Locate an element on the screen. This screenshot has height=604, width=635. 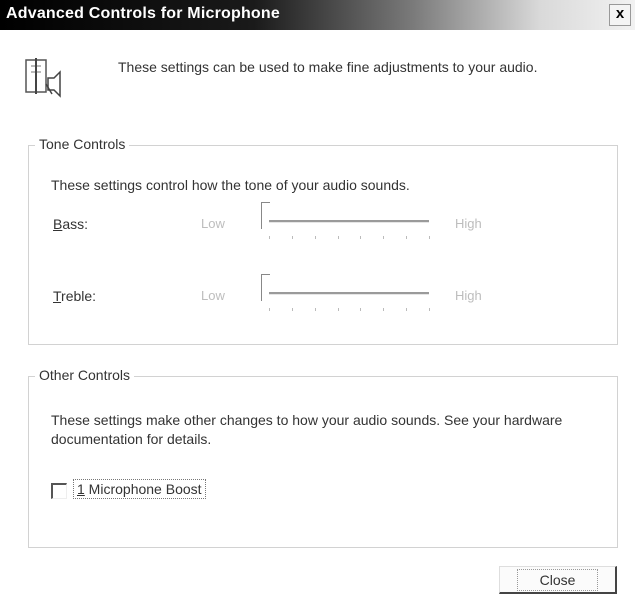
bass-slider is located at coordinates (361, 223).